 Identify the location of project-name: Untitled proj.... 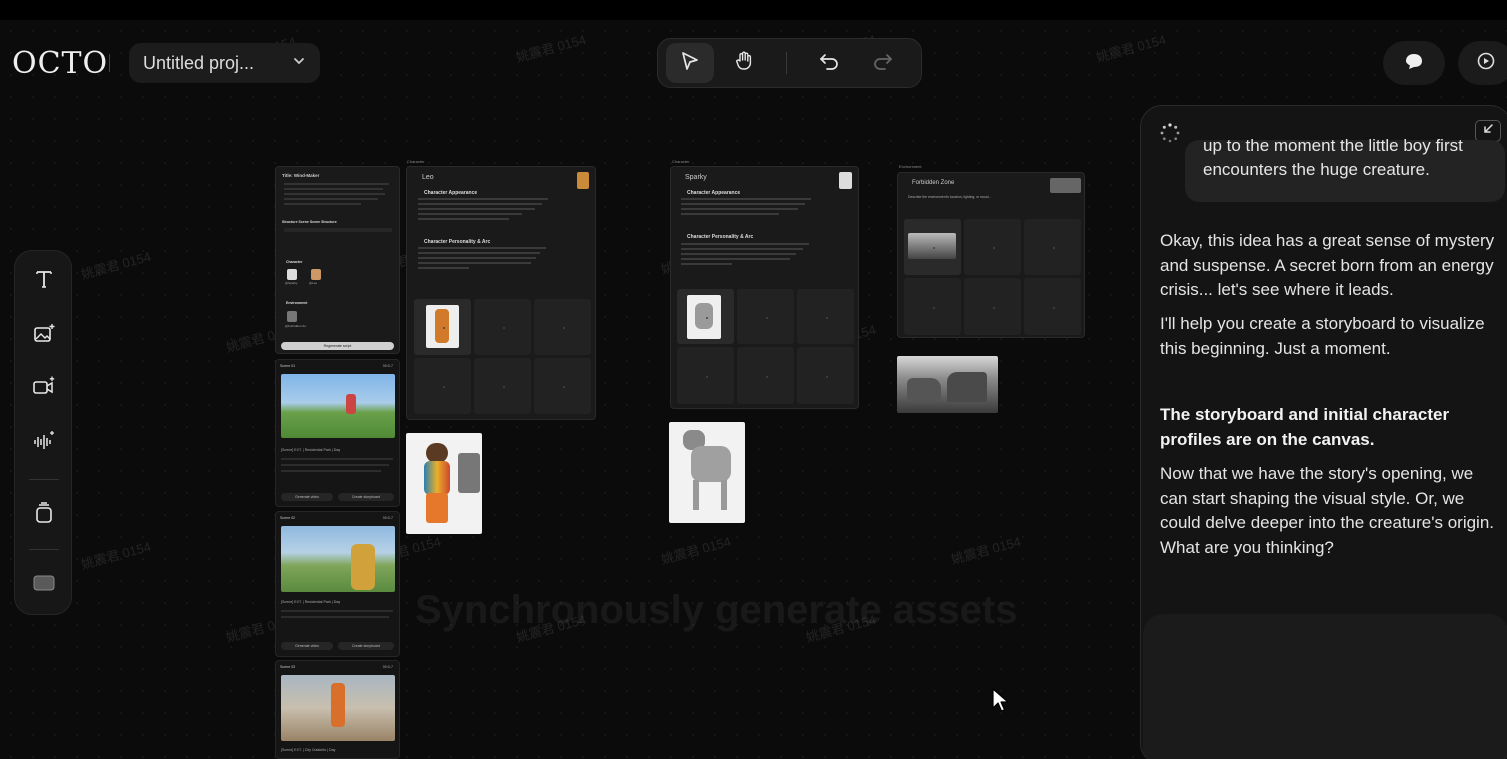
(199, 62).